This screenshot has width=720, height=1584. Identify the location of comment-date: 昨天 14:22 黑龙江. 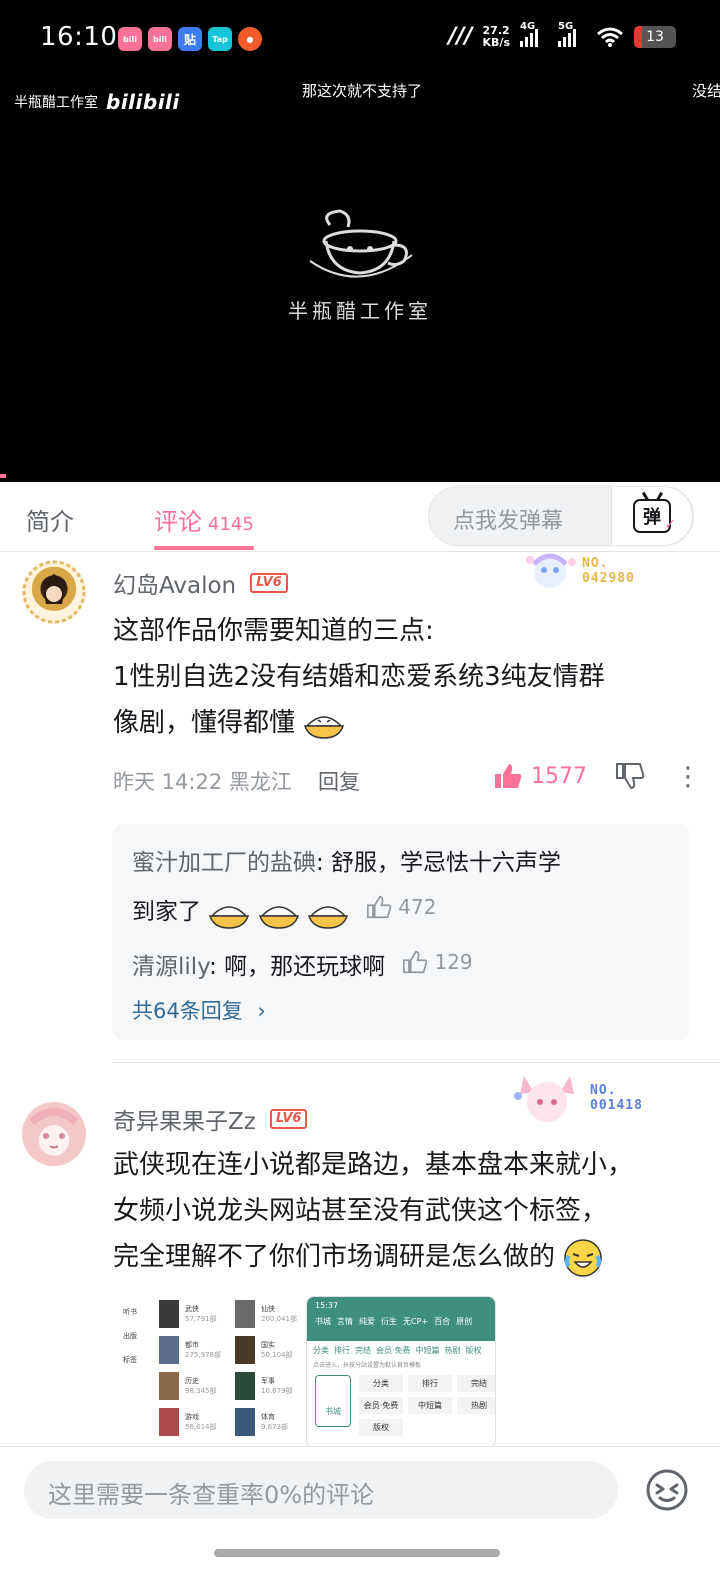
(202, 782).